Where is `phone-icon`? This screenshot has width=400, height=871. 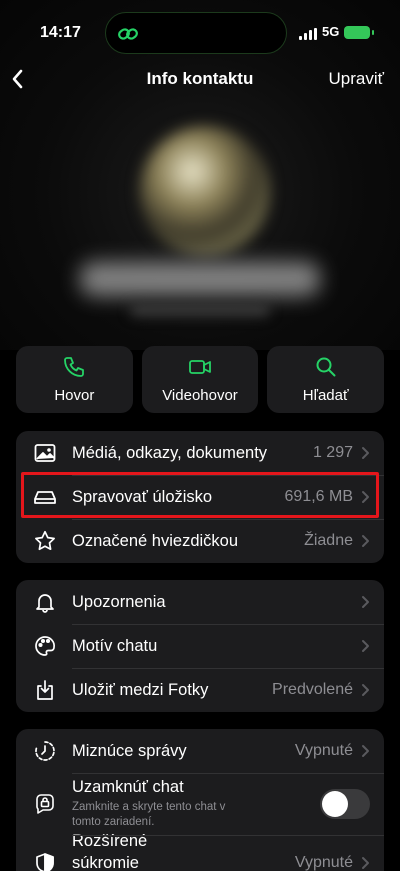 phone-icon is located at coordinates (74, 367).